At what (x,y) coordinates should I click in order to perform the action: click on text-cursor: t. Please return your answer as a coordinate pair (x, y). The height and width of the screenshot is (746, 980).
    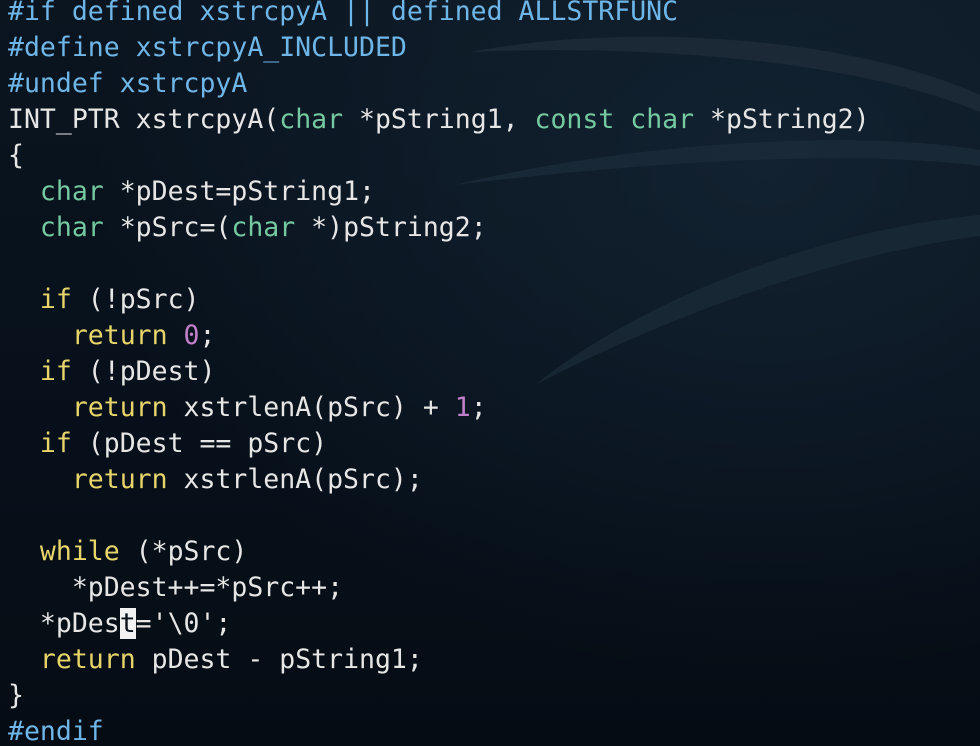
    Looking at the image, I should click on (127, 623).